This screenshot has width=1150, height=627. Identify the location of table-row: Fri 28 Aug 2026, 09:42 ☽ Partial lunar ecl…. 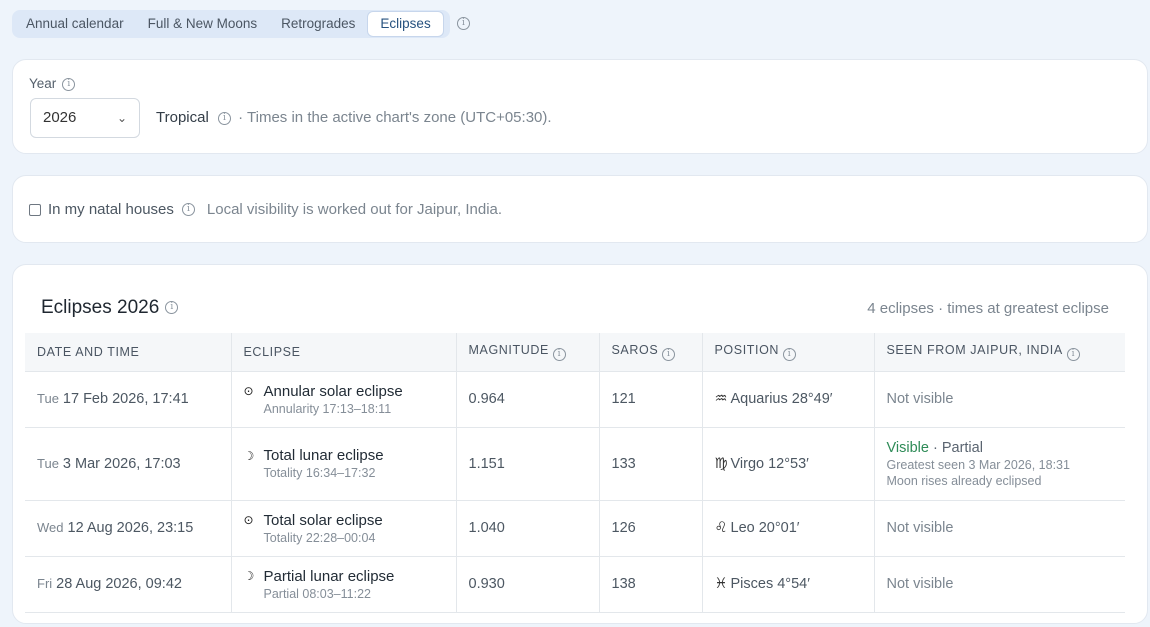
(575, 584).